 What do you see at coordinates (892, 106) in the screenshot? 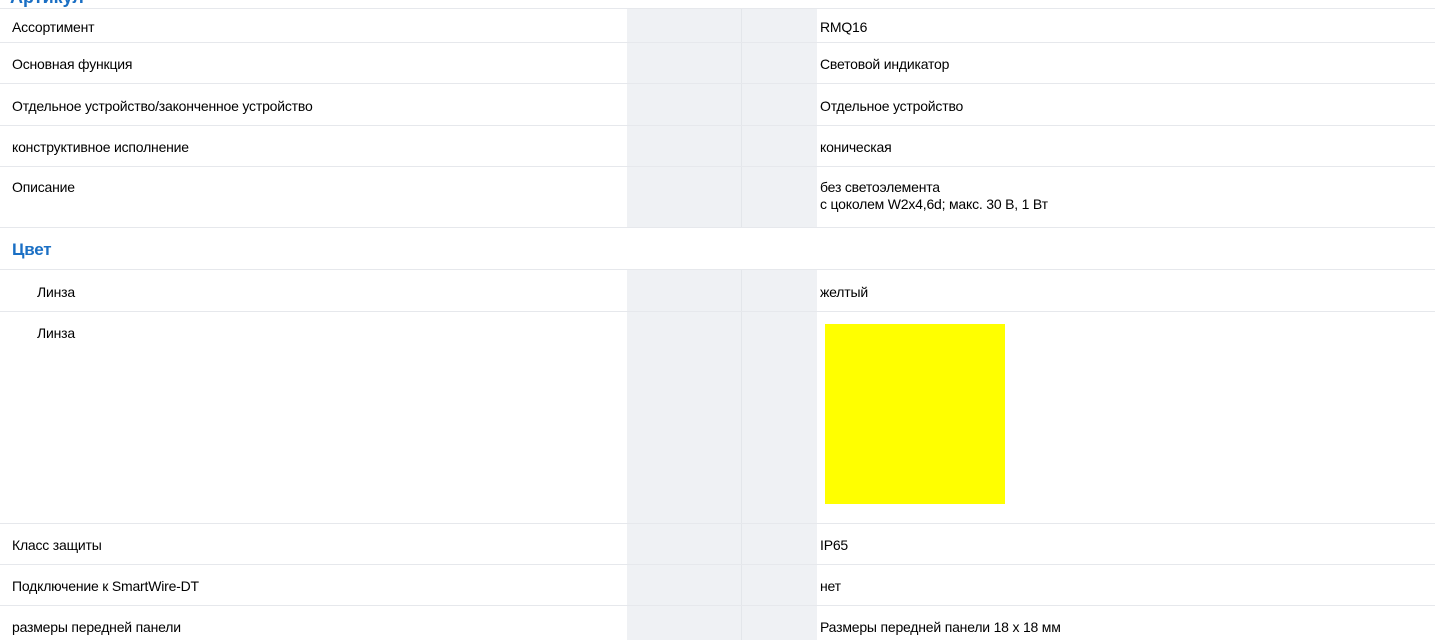
I see `spec-value: Отдельное устройство` at bounding box center [892, 106].